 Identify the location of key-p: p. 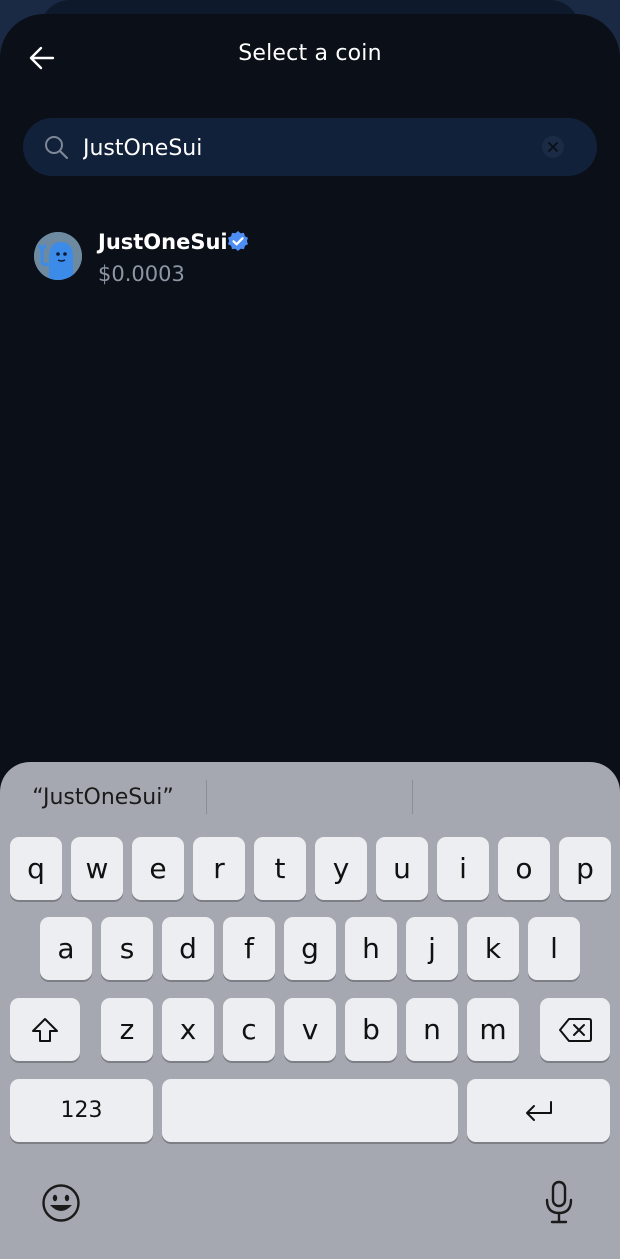
(585, 868).